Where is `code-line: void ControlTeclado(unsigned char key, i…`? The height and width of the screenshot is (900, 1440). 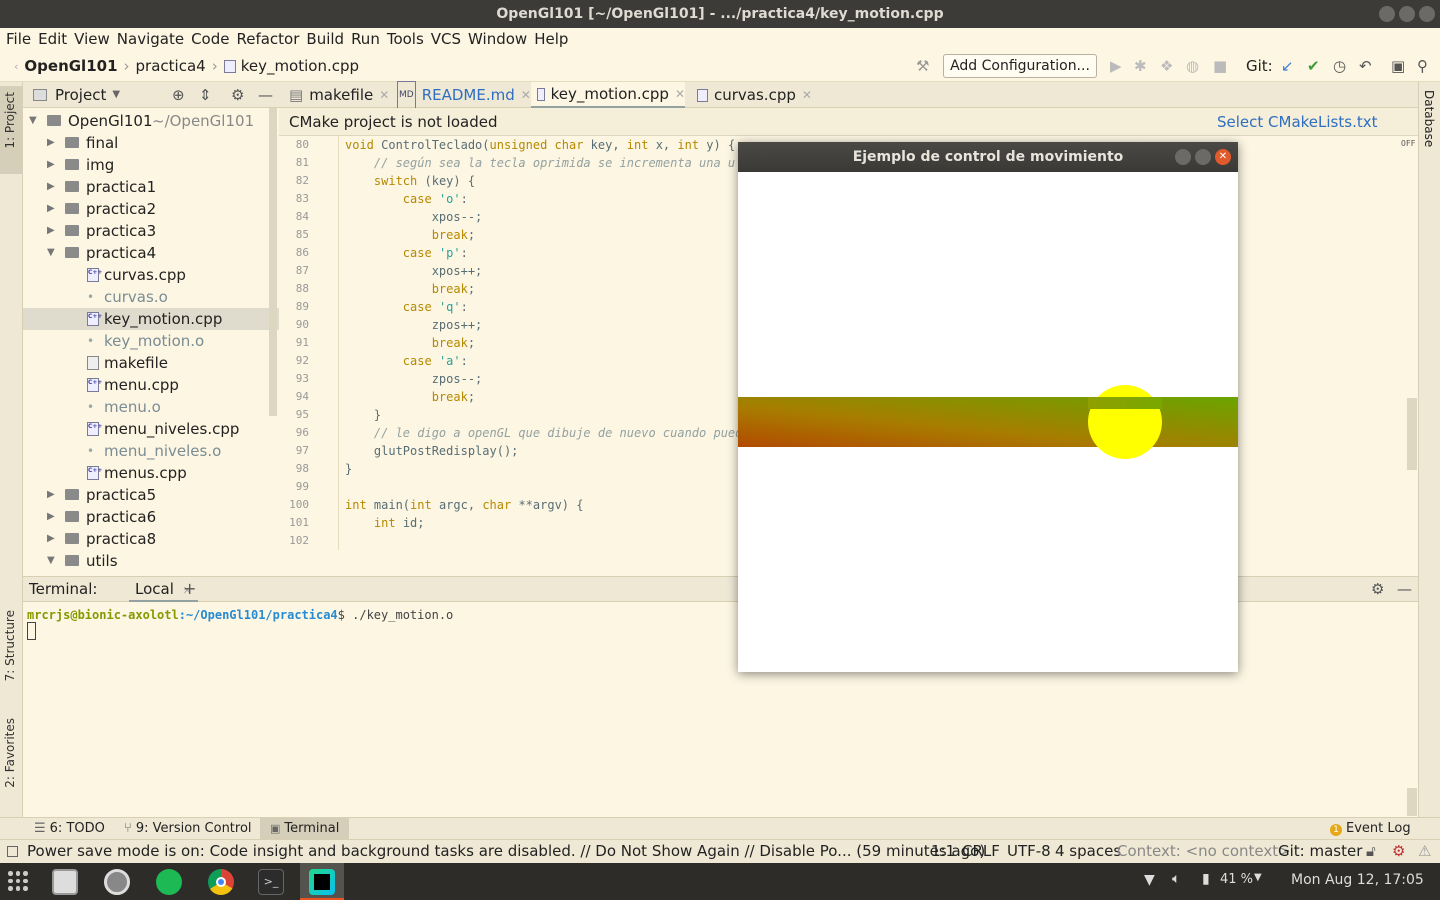
code-line: void ControlTeclado(unsigned char key, i… is located at coordinates (540, 145).